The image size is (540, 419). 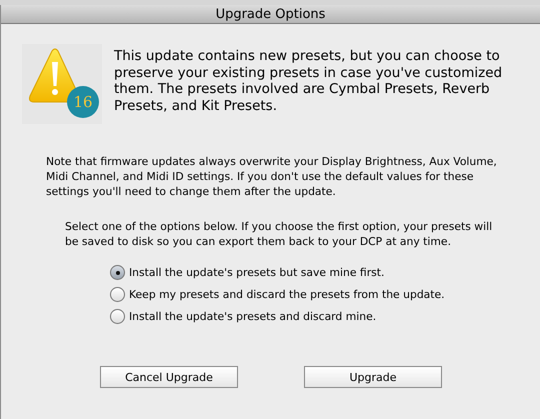 I want to click on upgrade-button: Upgrade, so click(x=373, y=377).